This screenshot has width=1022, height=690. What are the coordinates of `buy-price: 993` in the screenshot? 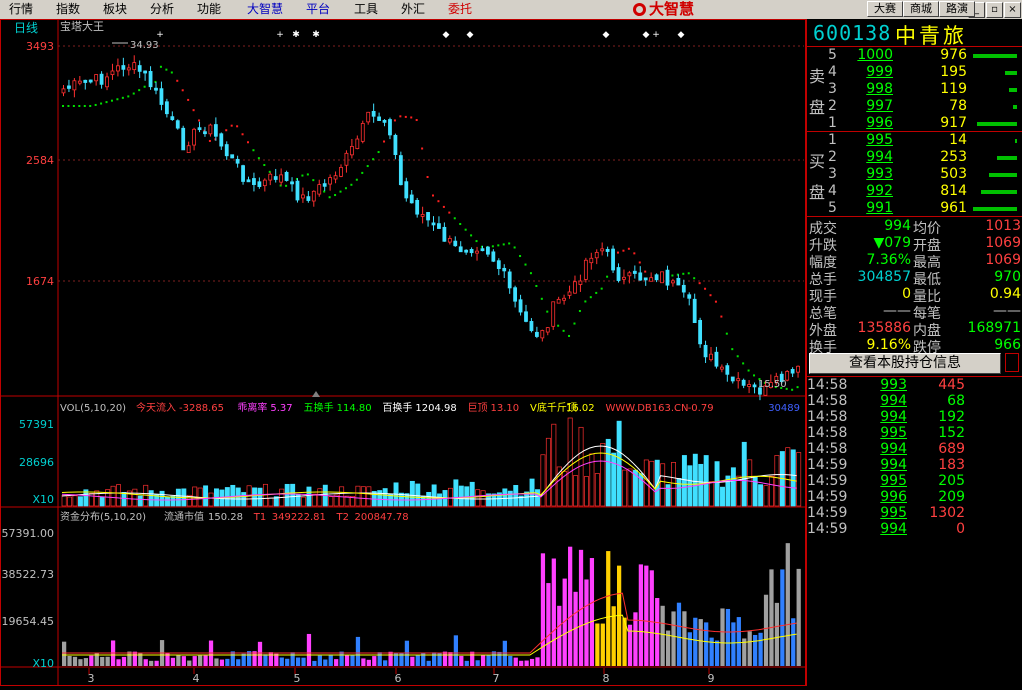 It's located at (870, 174).